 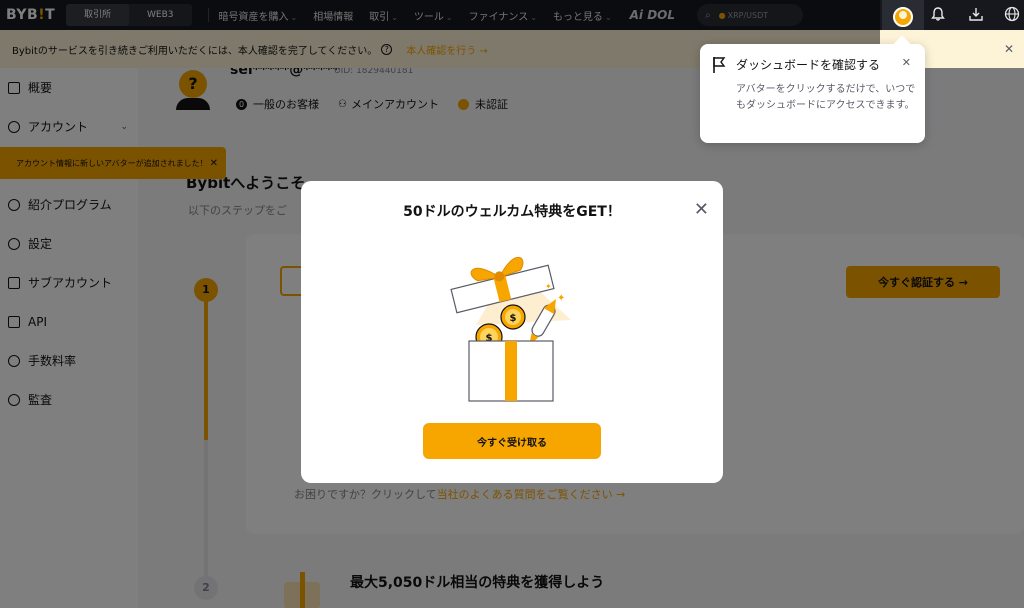 What do you see at coordinates (938, 14) in the screenshot?
I see `bell-icon` at bounding box center [938, 14].